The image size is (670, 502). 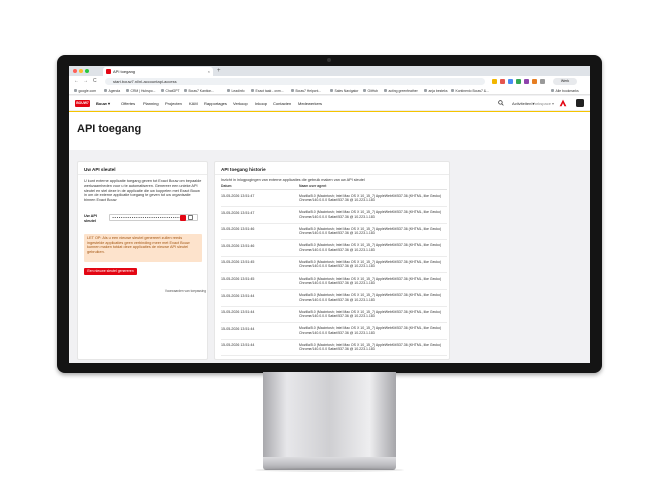 I want to click on exact-logo-icon, so click(x=563, y=103).